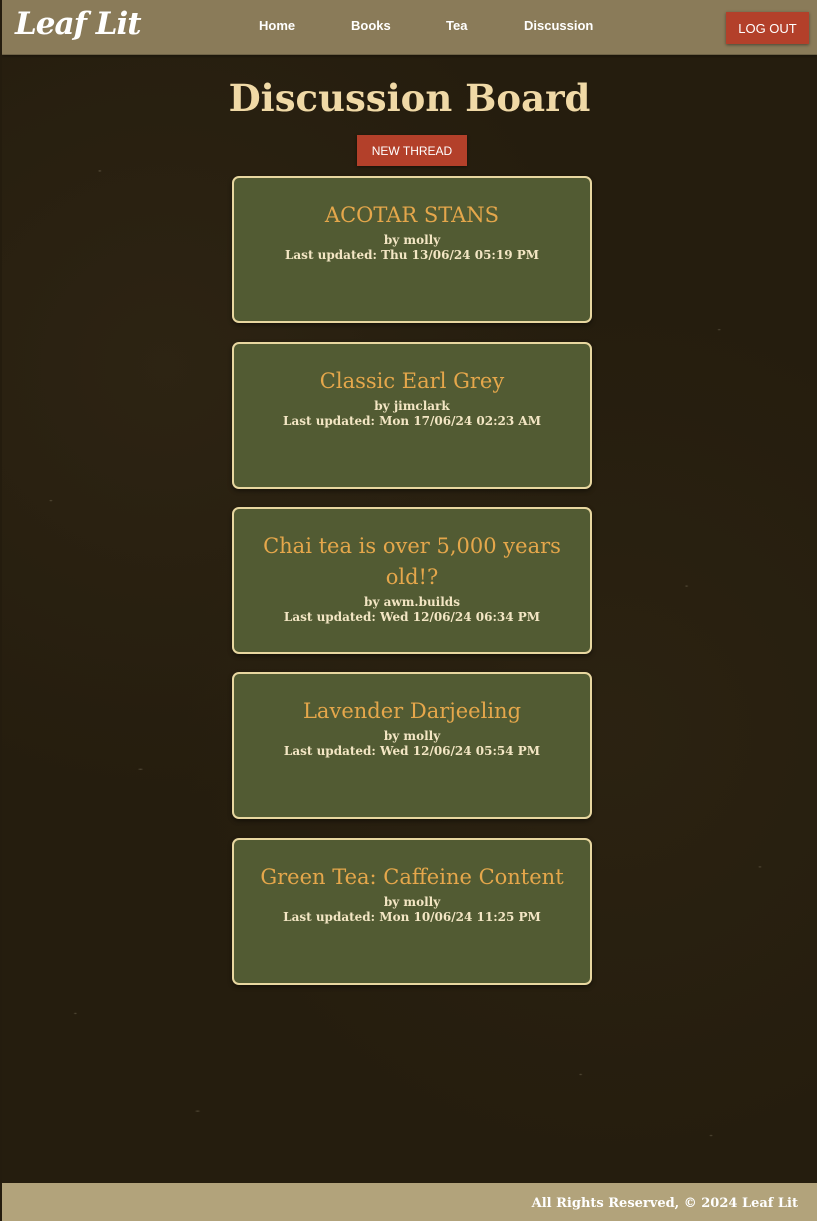 This screenshot has height=1221, width=817. Describe the element at coordinates (412, 602) in the screenshot. I see `thread-author: by awm.builds` at that location.